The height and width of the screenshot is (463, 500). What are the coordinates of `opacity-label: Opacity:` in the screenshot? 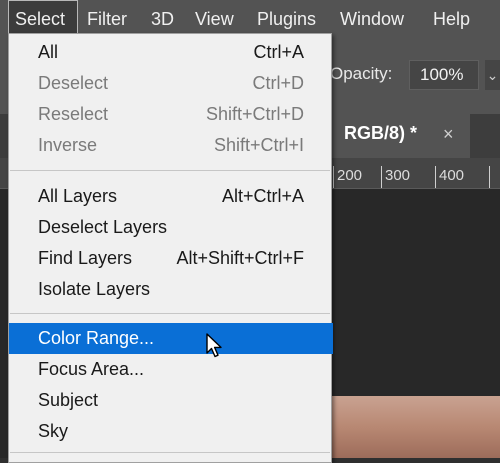 It's located at (361, 73).